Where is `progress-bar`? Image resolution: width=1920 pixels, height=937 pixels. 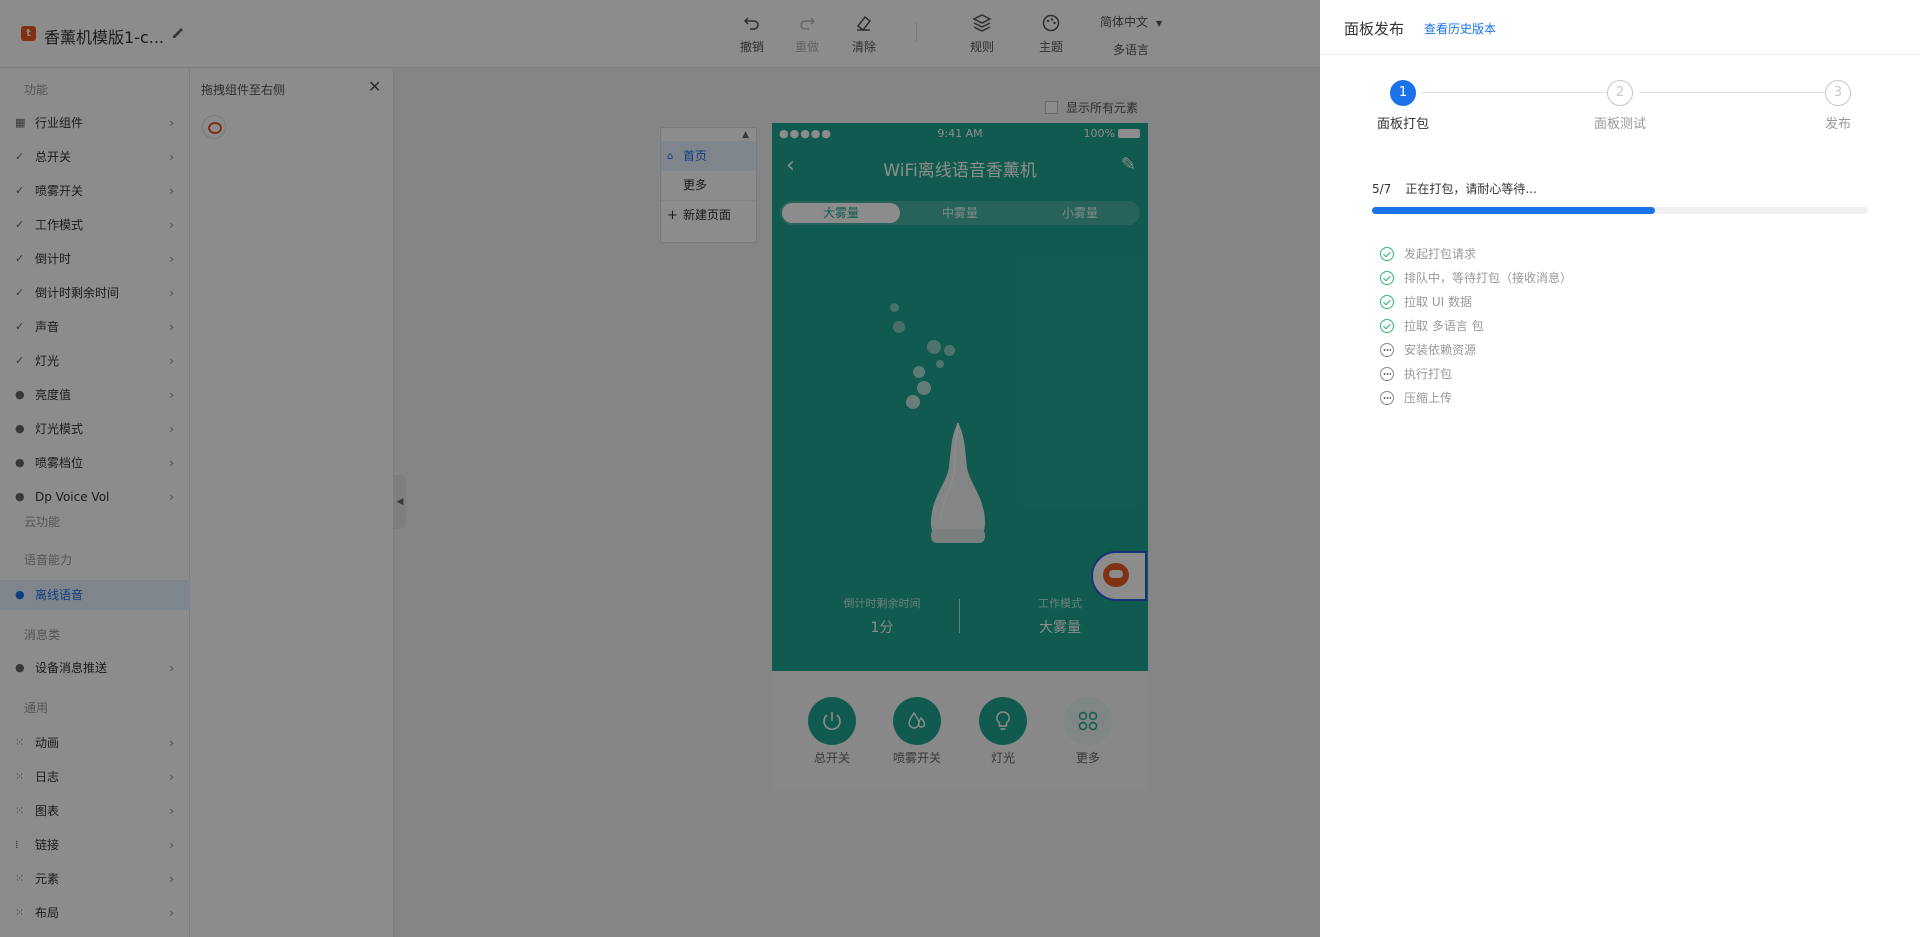 progress-bar is located at coordinates (1620, 210).